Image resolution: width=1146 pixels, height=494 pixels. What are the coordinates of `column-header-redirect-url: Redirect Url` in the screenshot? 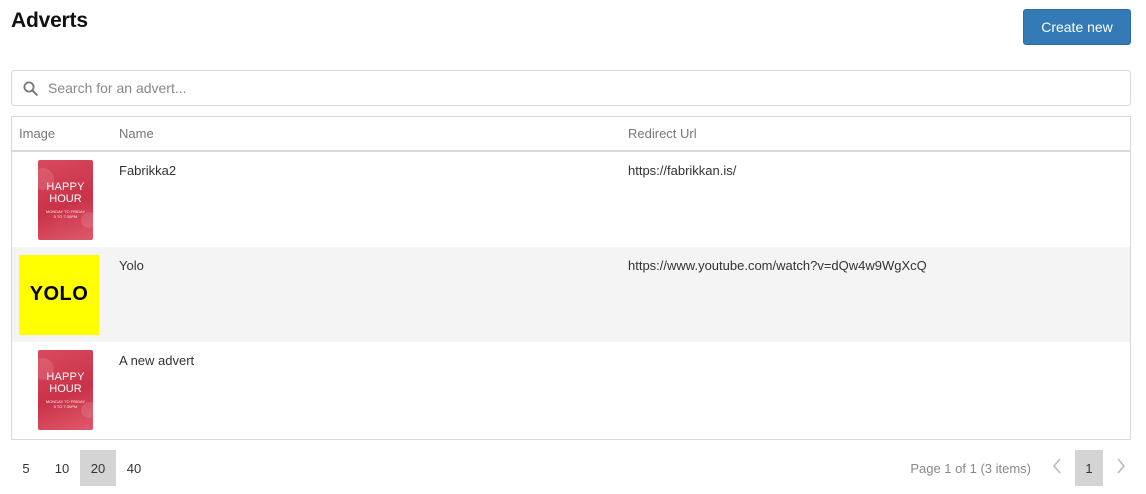 It's located at (879, 133).